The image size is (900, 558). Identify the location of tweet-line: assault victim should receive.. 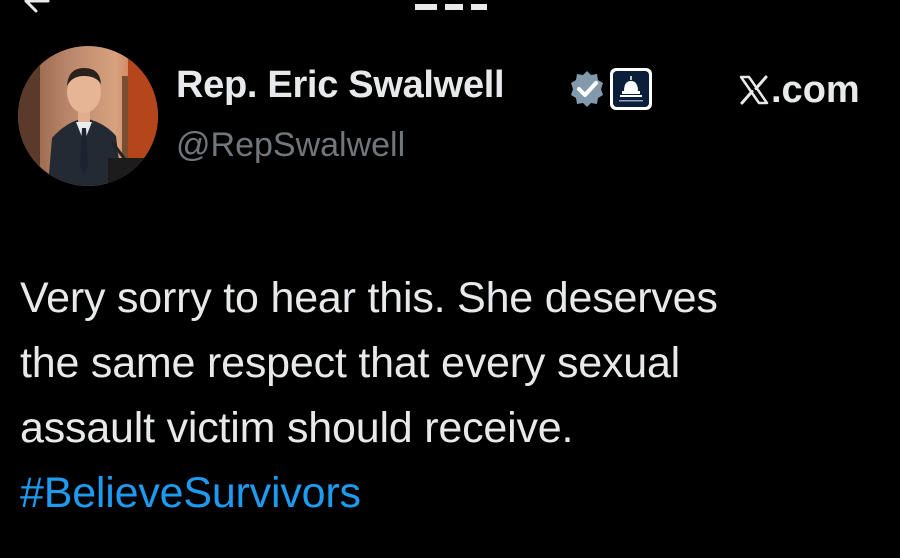
(297, 428).